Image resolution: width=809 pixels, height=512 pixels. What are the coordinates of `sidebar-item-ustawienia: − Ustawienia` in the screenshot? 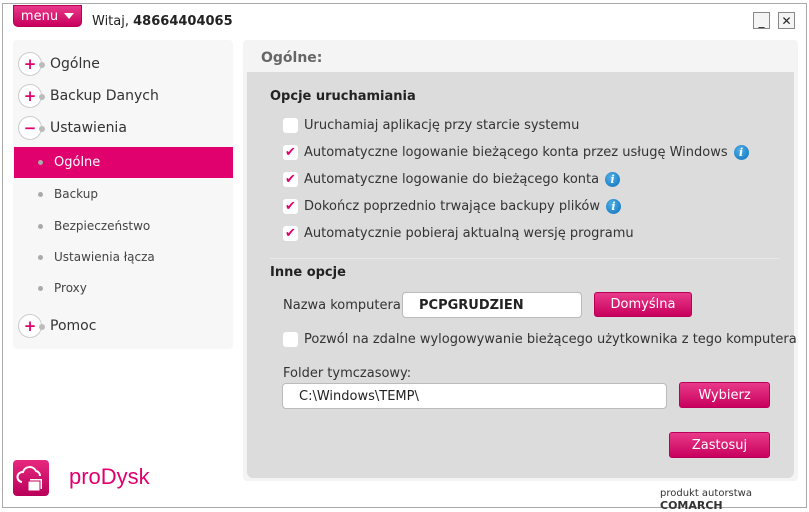 It's located at (72, 128).